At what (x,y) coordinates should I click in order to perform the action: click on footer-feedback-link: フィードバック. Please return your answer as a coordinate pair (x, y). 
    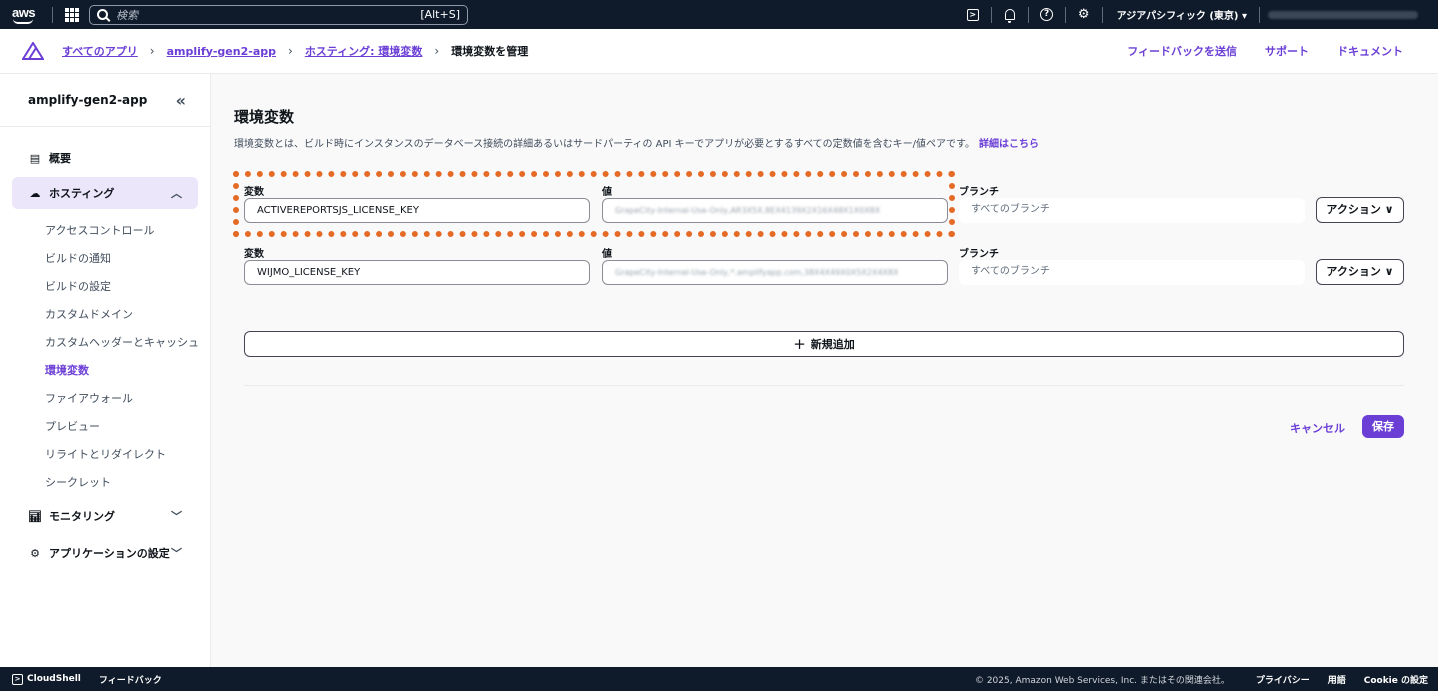
    Looking at the image, I should click on (130, 679).